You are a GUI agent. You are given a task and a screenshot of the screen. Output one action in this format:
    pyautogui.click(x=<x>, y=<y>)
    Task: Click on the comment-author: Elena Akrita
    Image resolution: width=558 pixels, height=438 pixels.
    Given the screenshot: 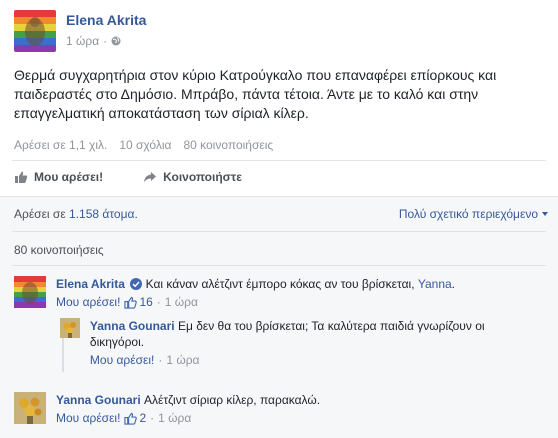 What is the action you would take?
    pyautogui.click(x=90, y=284)
    